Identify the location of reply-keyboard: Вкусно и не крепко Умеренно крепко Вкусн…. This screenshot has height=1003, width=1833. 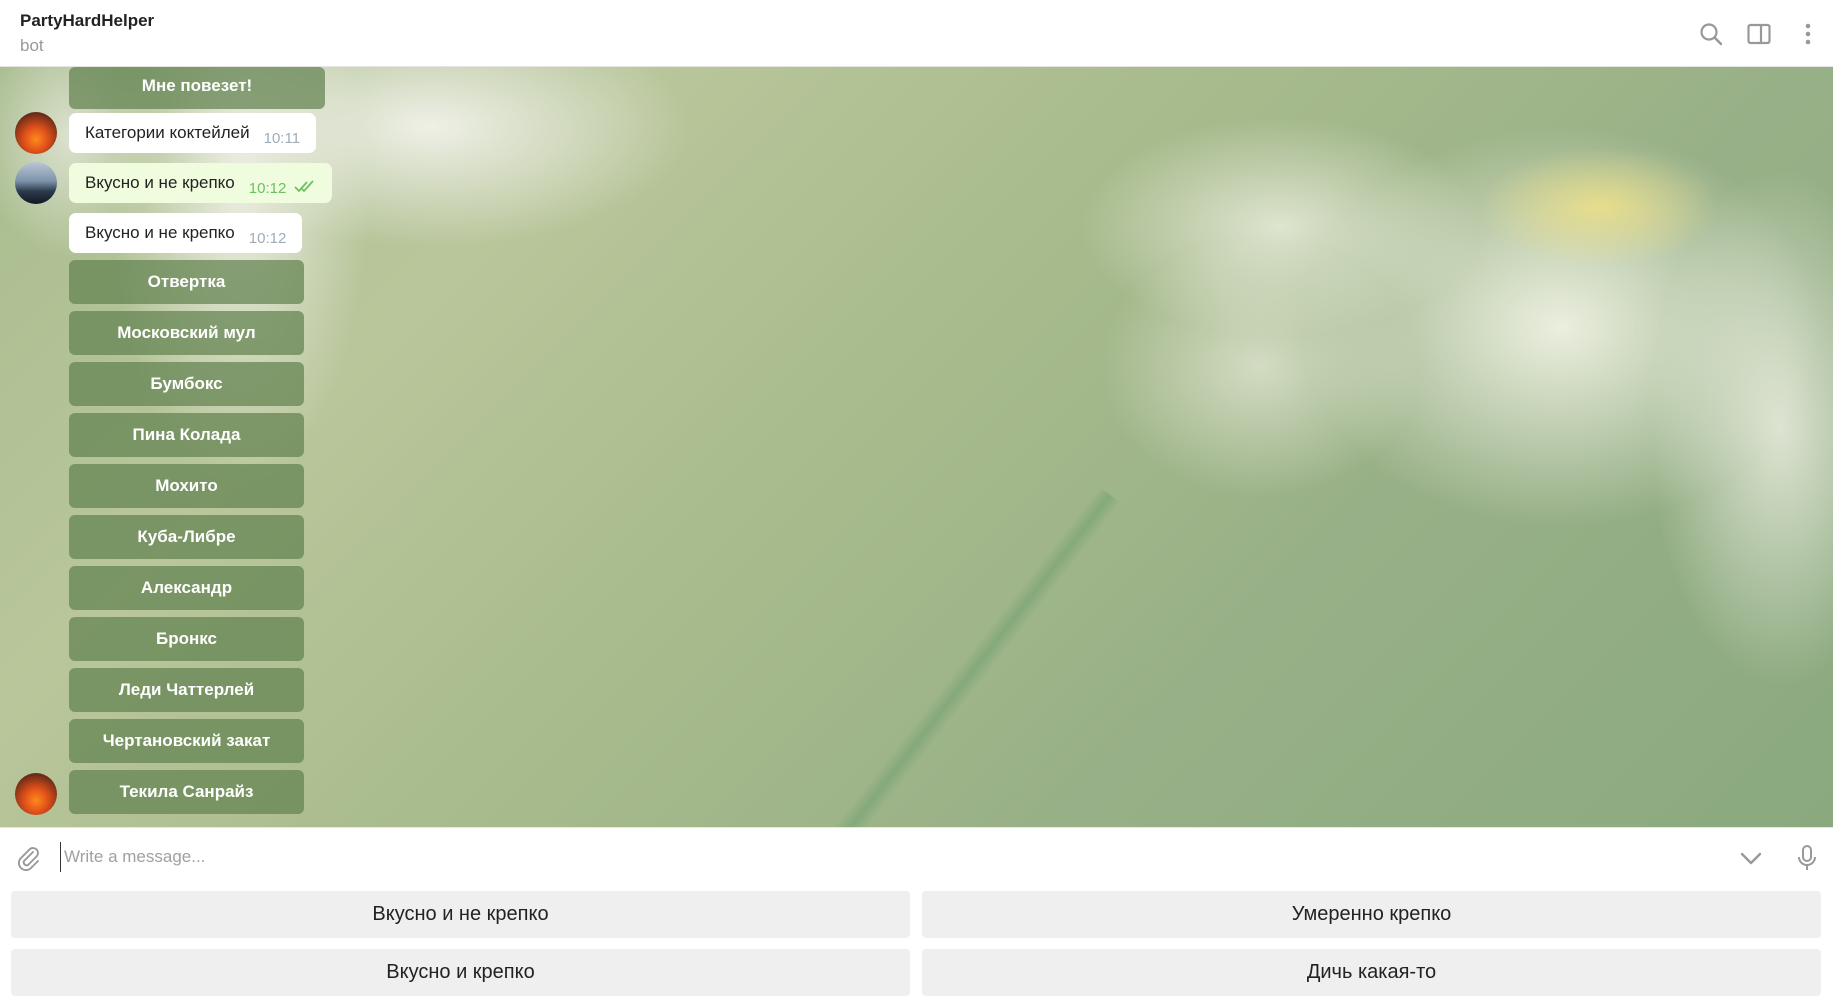
(916, 944).